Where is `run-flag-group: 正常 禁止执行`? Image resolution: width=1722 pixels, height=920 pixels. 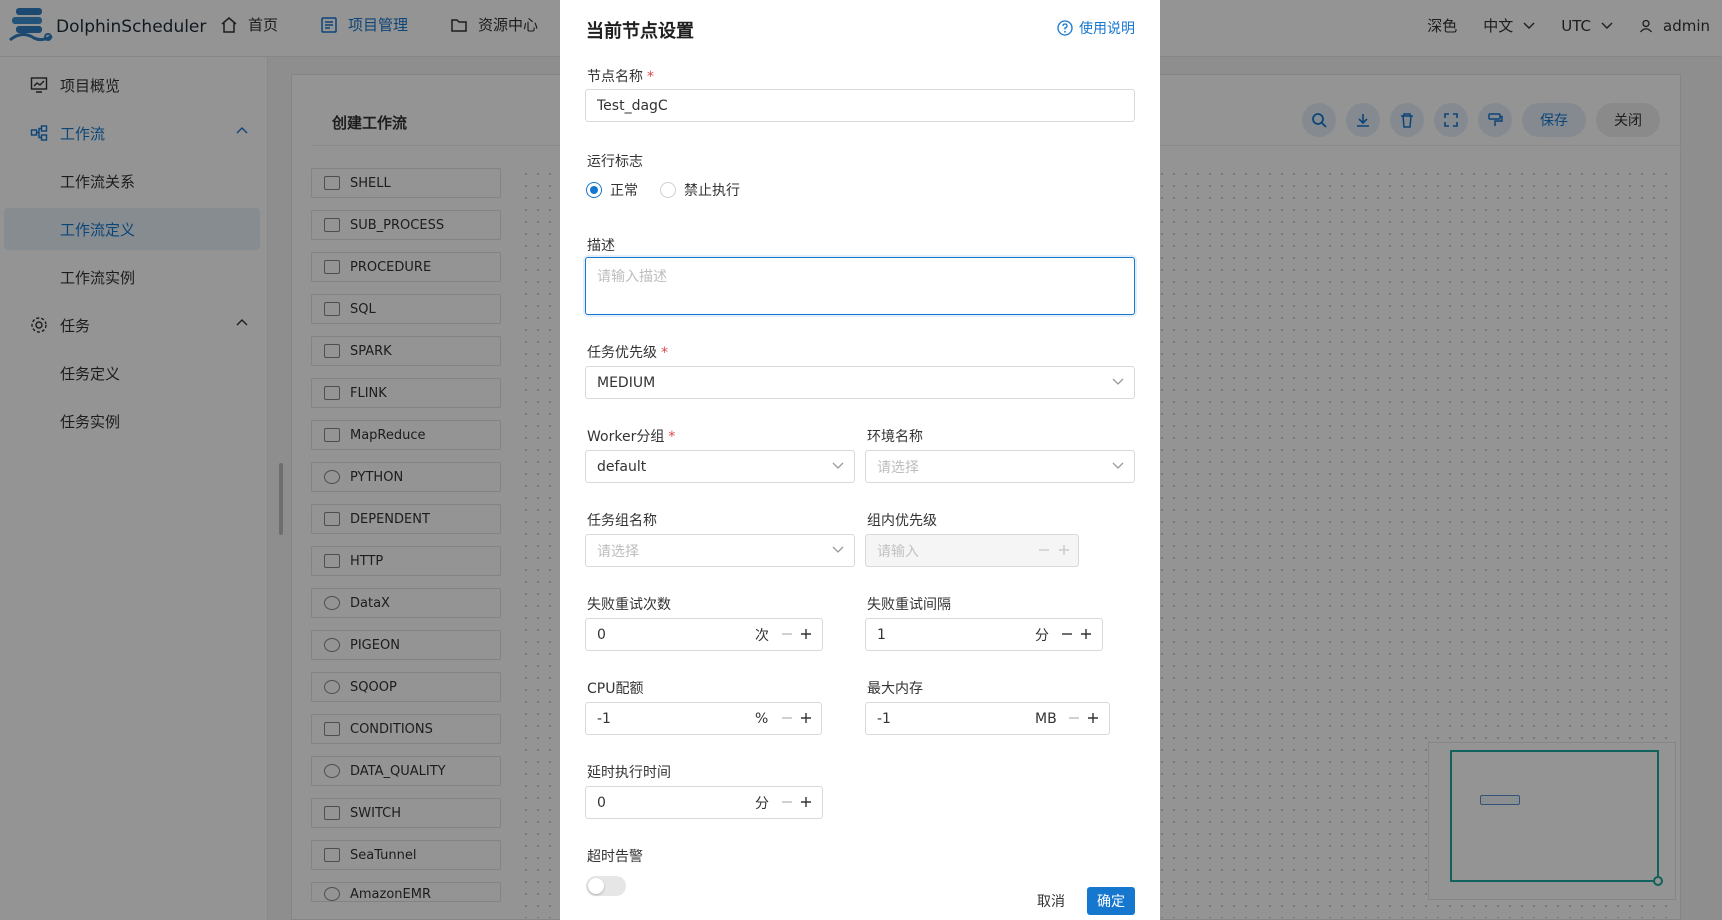
run-flag-group: 正常 禁止执行 is located at coordinates (663, 190).